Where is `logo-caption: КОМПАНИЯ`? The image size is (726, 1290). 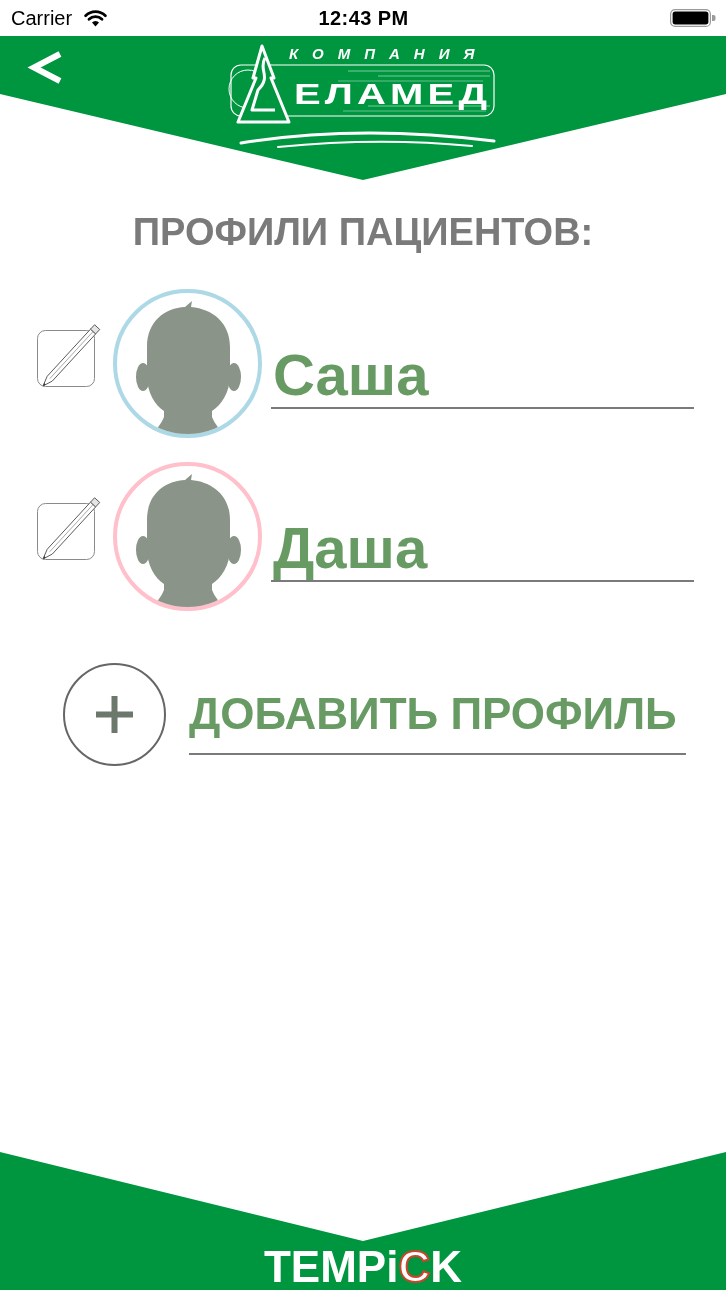
logo-caption: КОМПАНИЯ is located at coordinates (389, 53).